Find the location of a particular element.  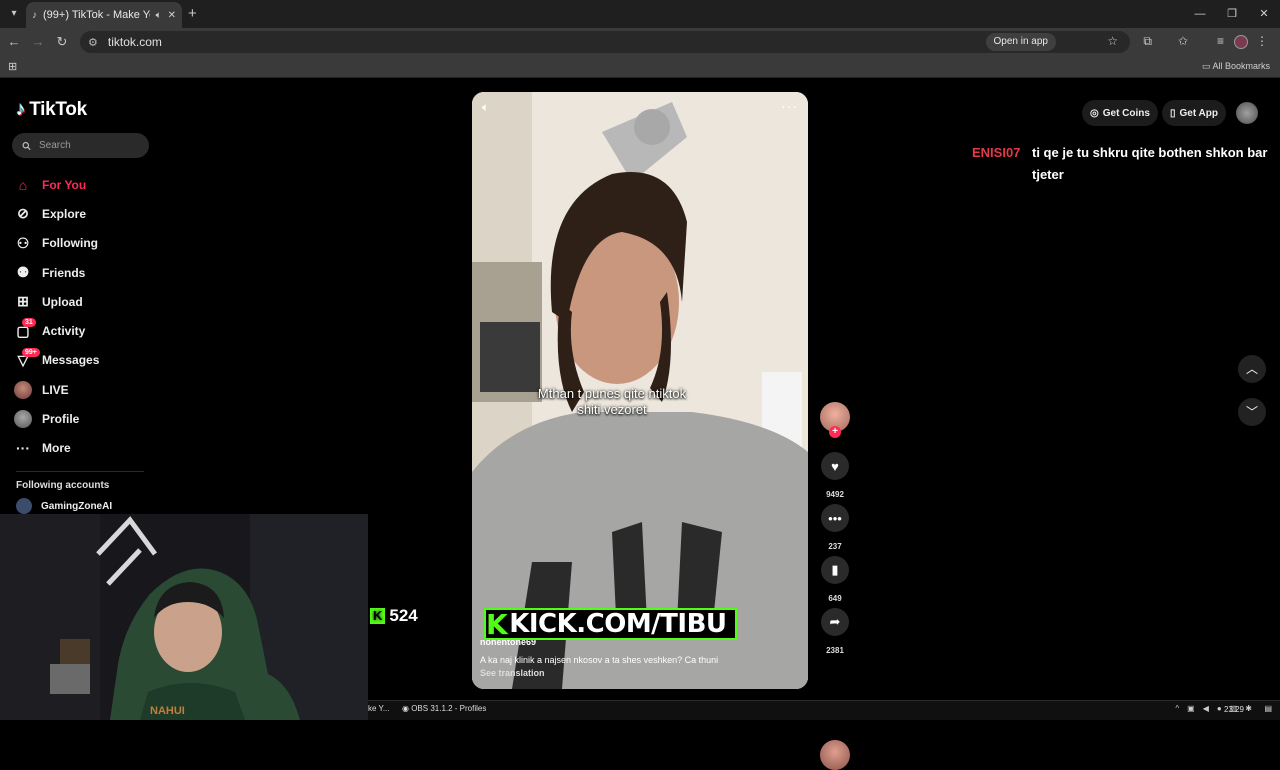

top-right-actions: ◎ Get Coins ▯ Get App is located at coordinates (1170, 113).